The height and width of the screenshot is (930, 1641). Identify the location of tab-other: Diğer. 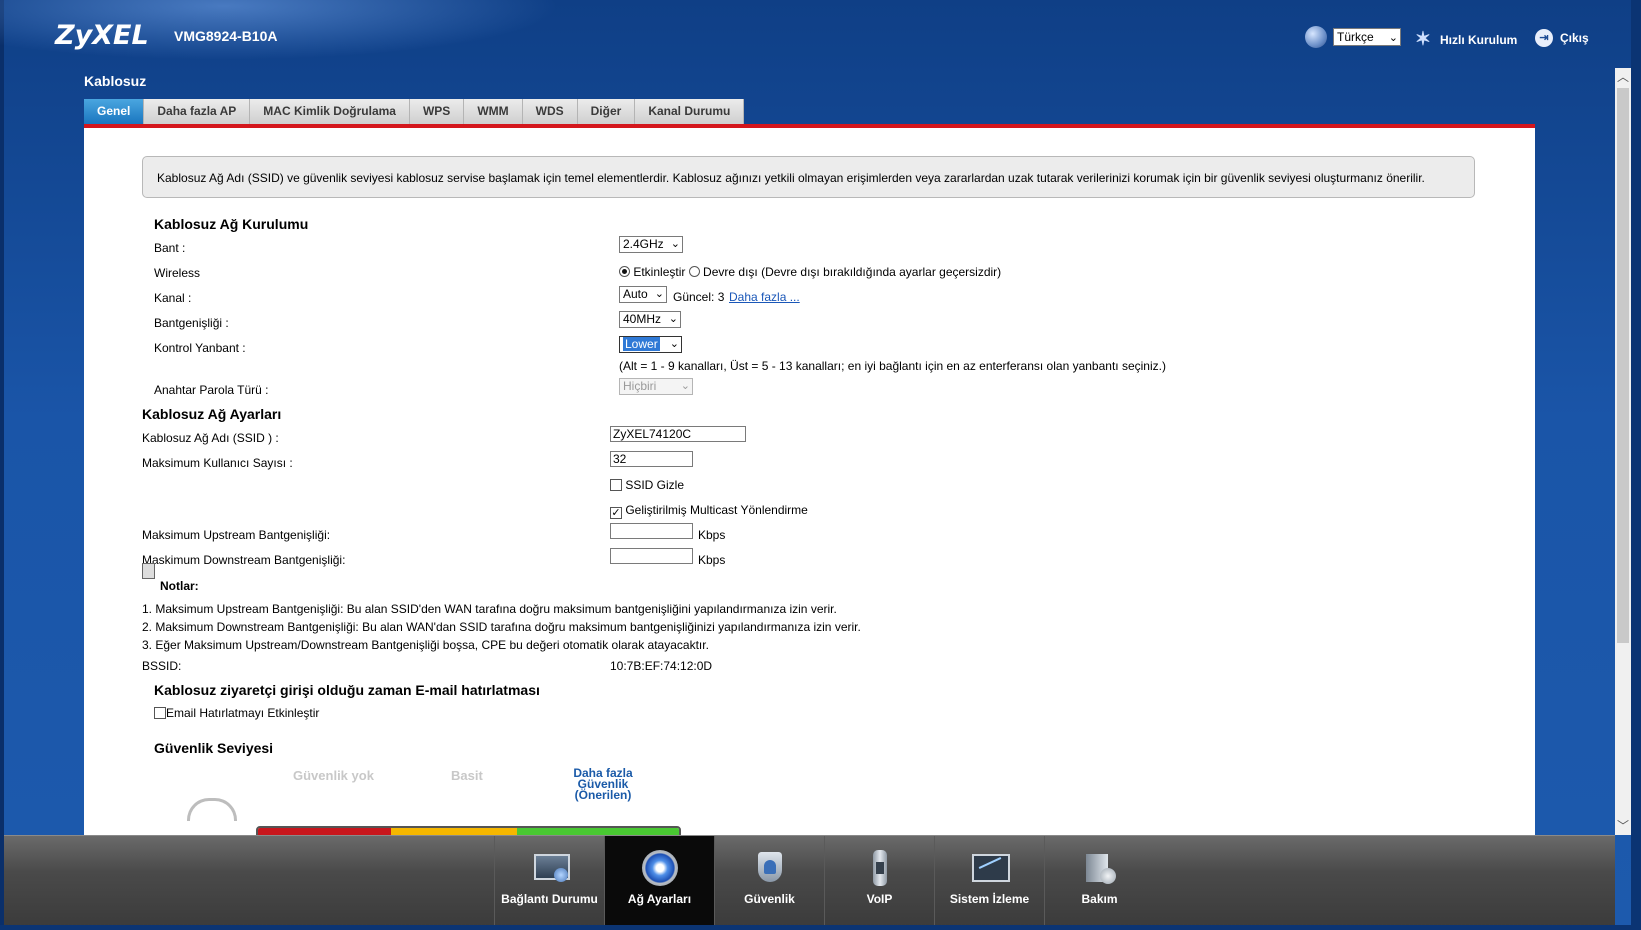
(606, 111).